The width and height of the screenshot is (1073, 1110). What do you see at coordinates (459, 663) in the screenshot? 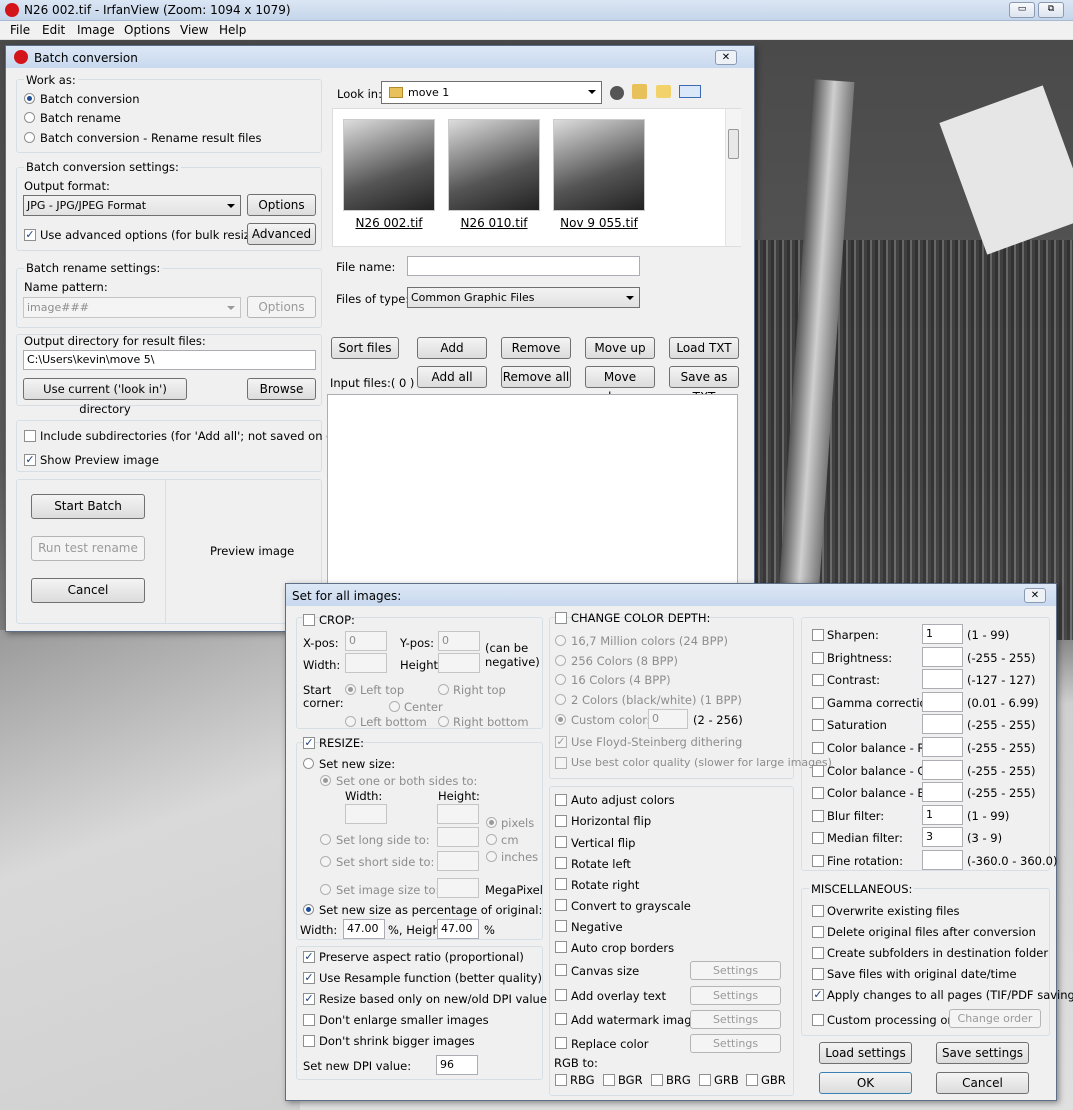
I see `crop-height-input` at bounding box center [459, 663].